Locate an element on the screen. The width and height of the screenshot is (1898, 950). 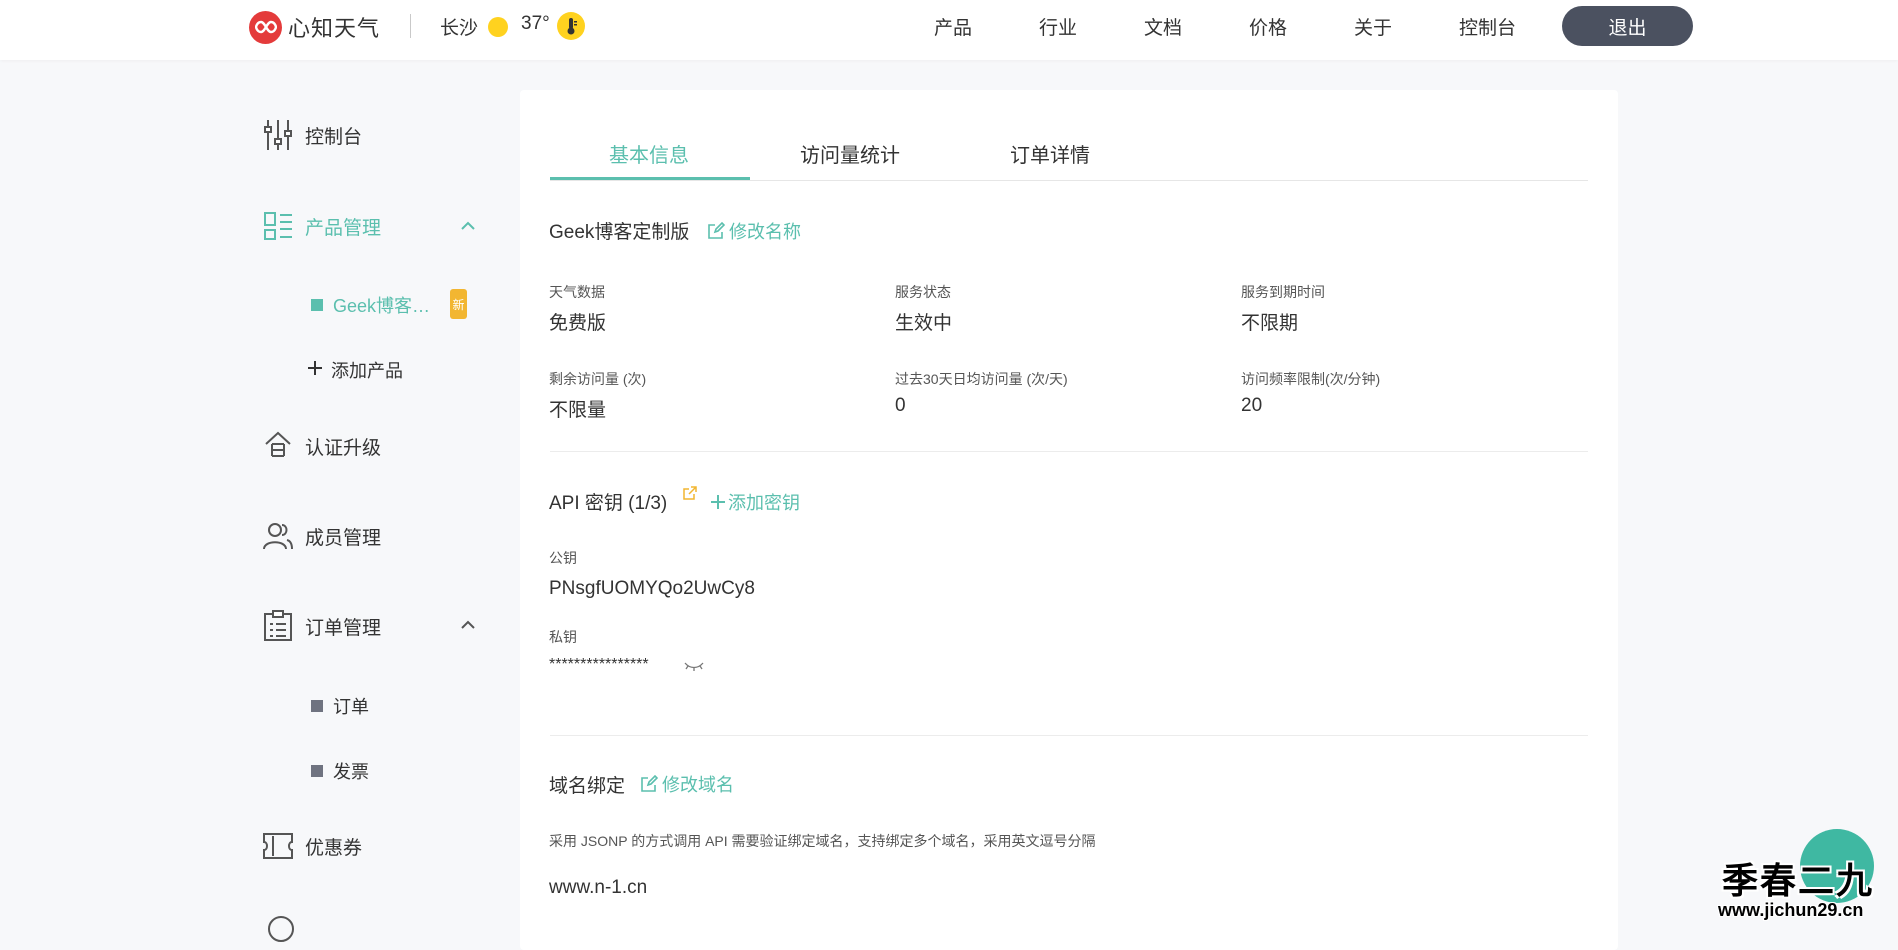
logout-button: 退出 is located at coordinates (1627, 26).